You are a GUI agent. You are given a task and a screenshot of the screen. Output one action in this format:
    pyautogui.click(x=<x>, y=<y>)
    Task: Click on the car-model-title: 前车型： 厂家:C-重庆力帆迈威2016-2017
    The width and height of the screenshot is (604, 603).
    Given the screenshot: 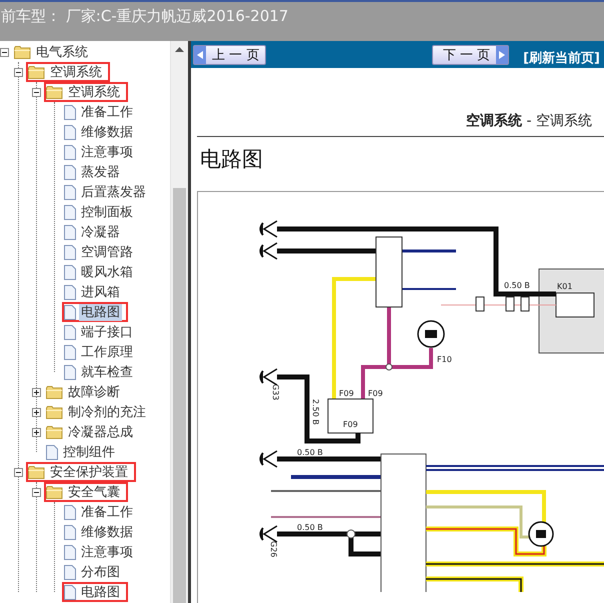 What is the action you would take?
    pyautogui.click(x=144, y=16)
    